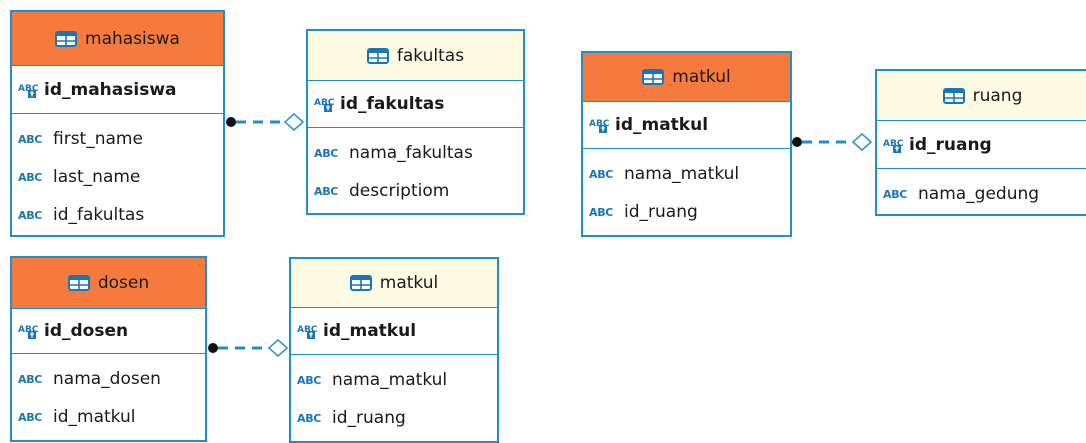 The height and width of the screenshot is (443, 1086). I want to click on relationship-mahasiswa-fakultas, so click(265, 122).